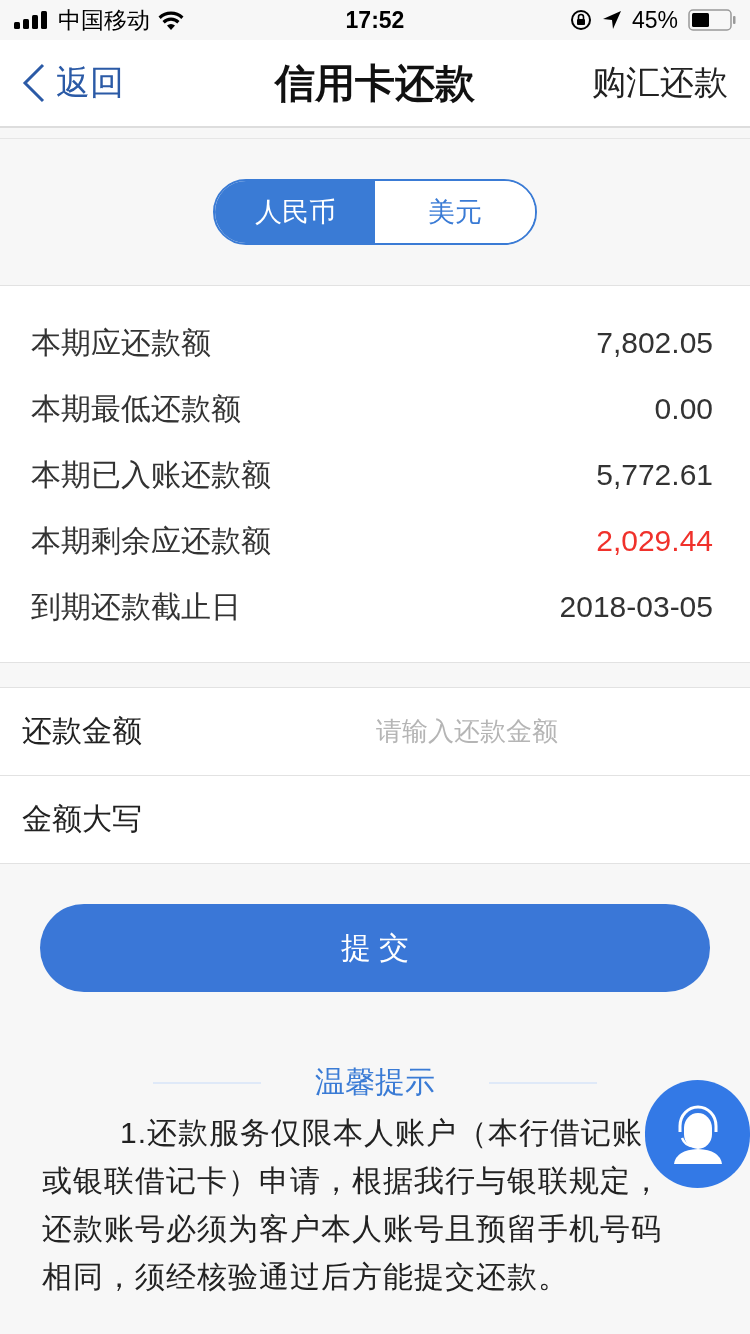 This screenshot has width=750, height=1334. I want to click on currency-tab: 人民币, so click(295, 212).